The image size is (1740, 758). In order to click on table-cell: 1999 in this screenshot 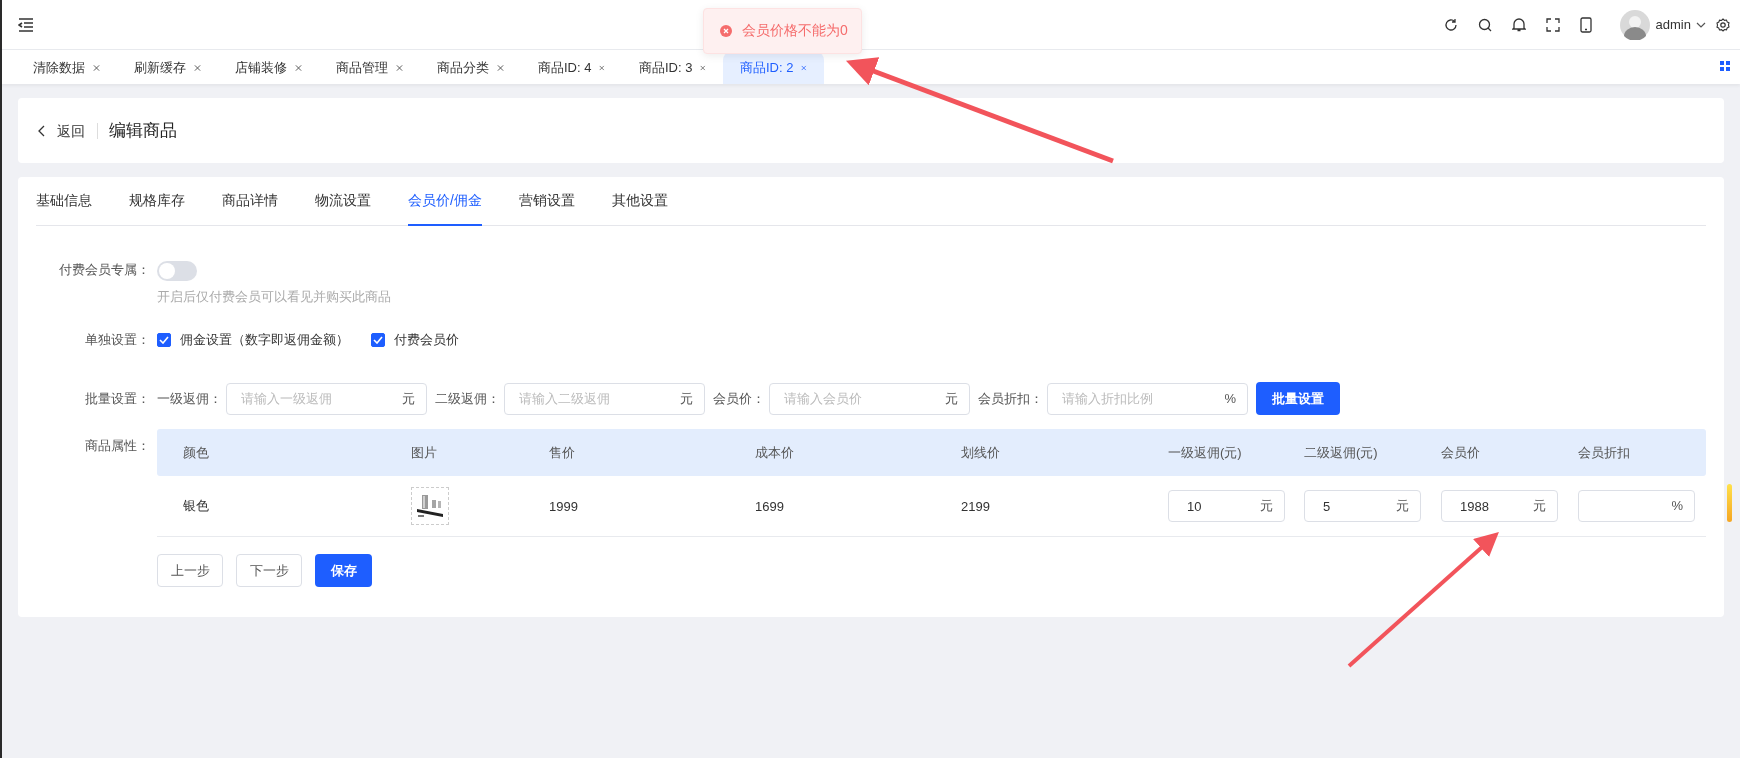, I will do `click(563, 506)`.